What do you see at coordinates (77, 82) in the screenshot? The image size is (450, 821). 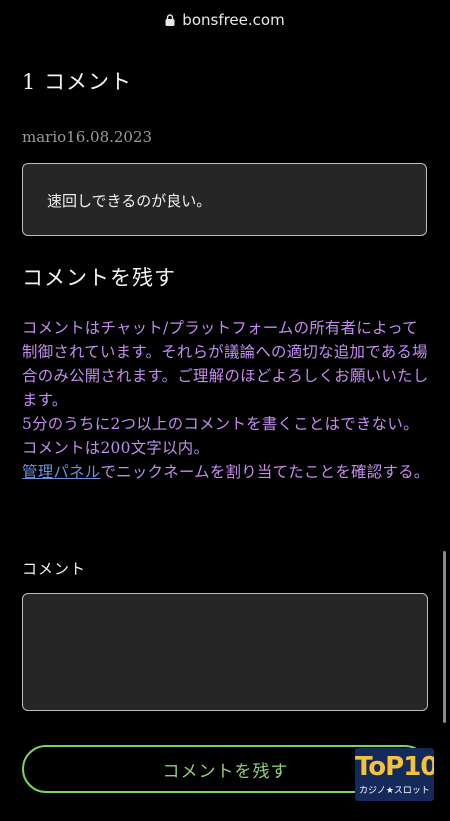 I see `comment-count-heading: 1 コメント` at bounding box center [77, 82].